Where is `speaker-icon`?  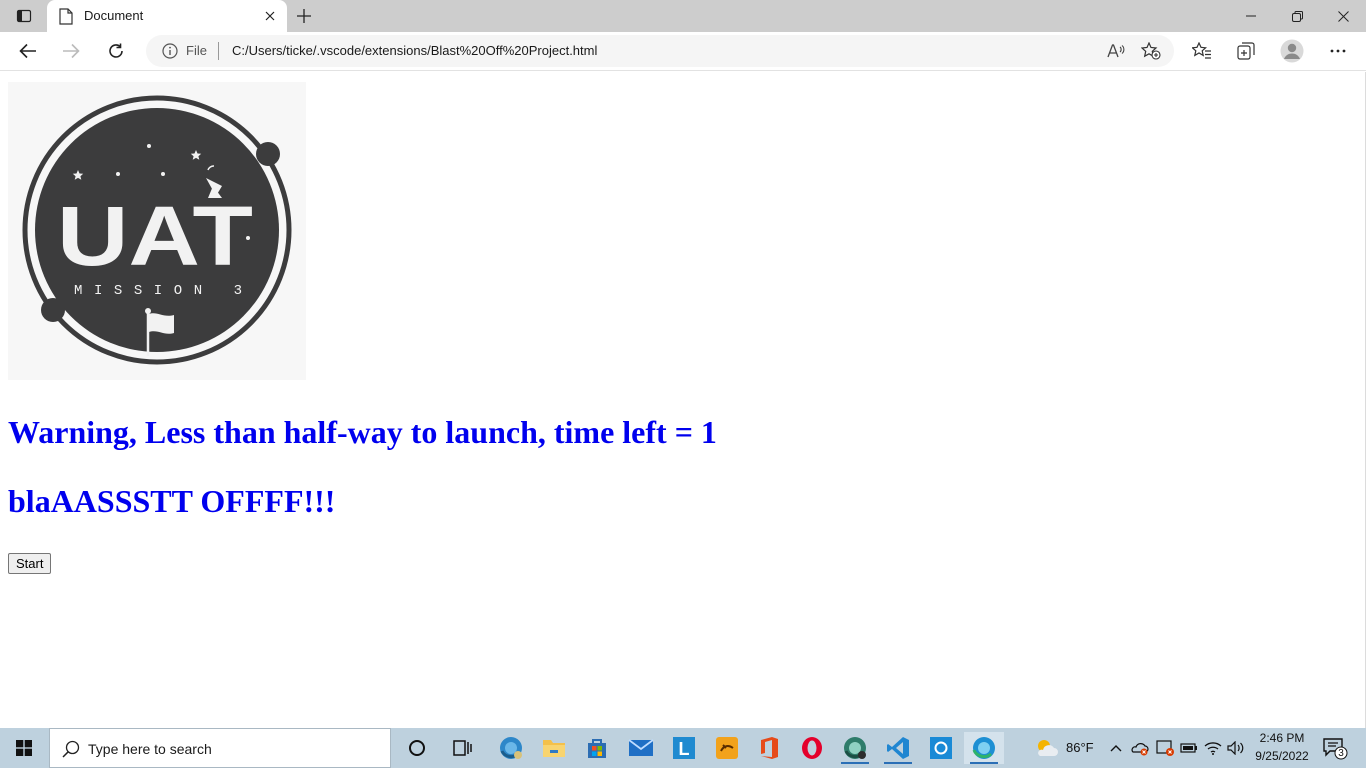
speaker-icon is located at coordinates (1235, 748).